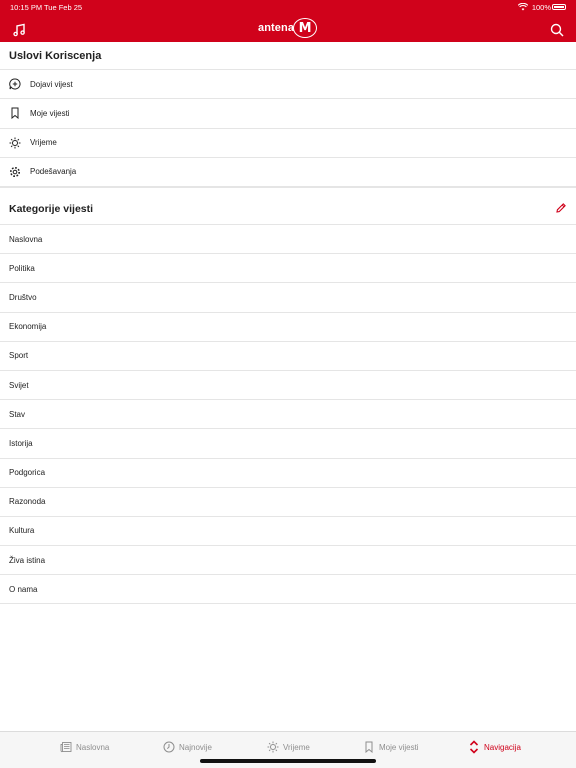 The image size is (576, 768). I want to click on categories-header: Kategorije vijesti, so click(288, 206).